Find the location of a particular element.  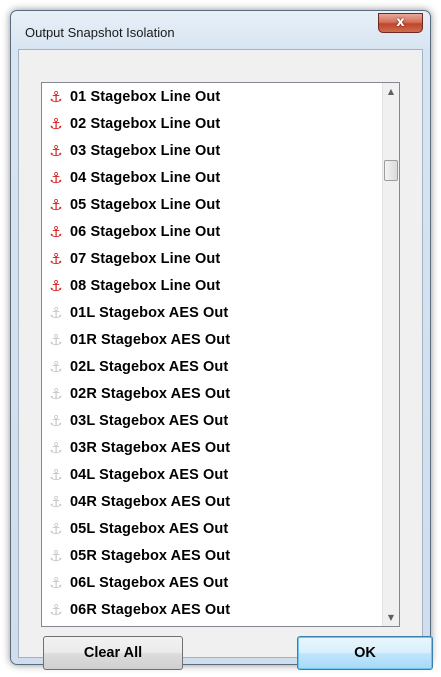

list-item-label: 05R Stagebox AES Out is located at coordinates (150, 555).